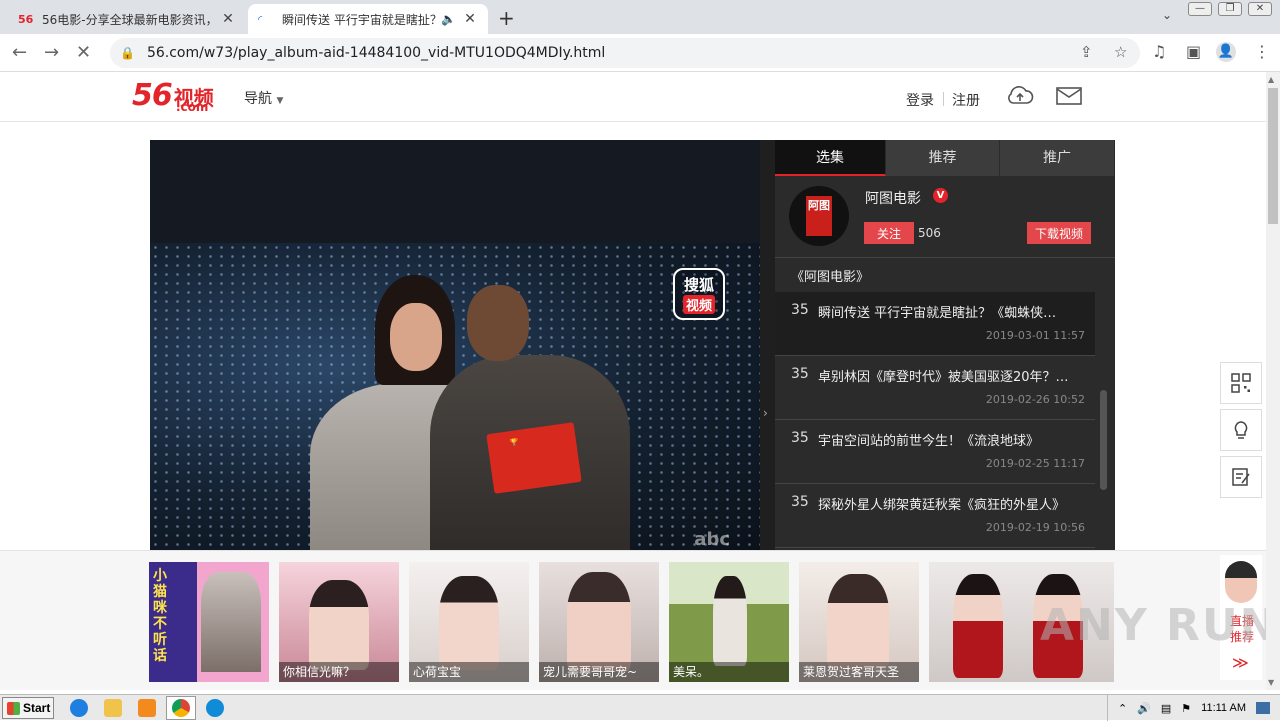 The height and width of the screenshot is (721, 1280). What do you see at coordinates (1059, 233) in the screenshot?
I see `download-video-button: 下载视频` at bounding box center [1059, 233].